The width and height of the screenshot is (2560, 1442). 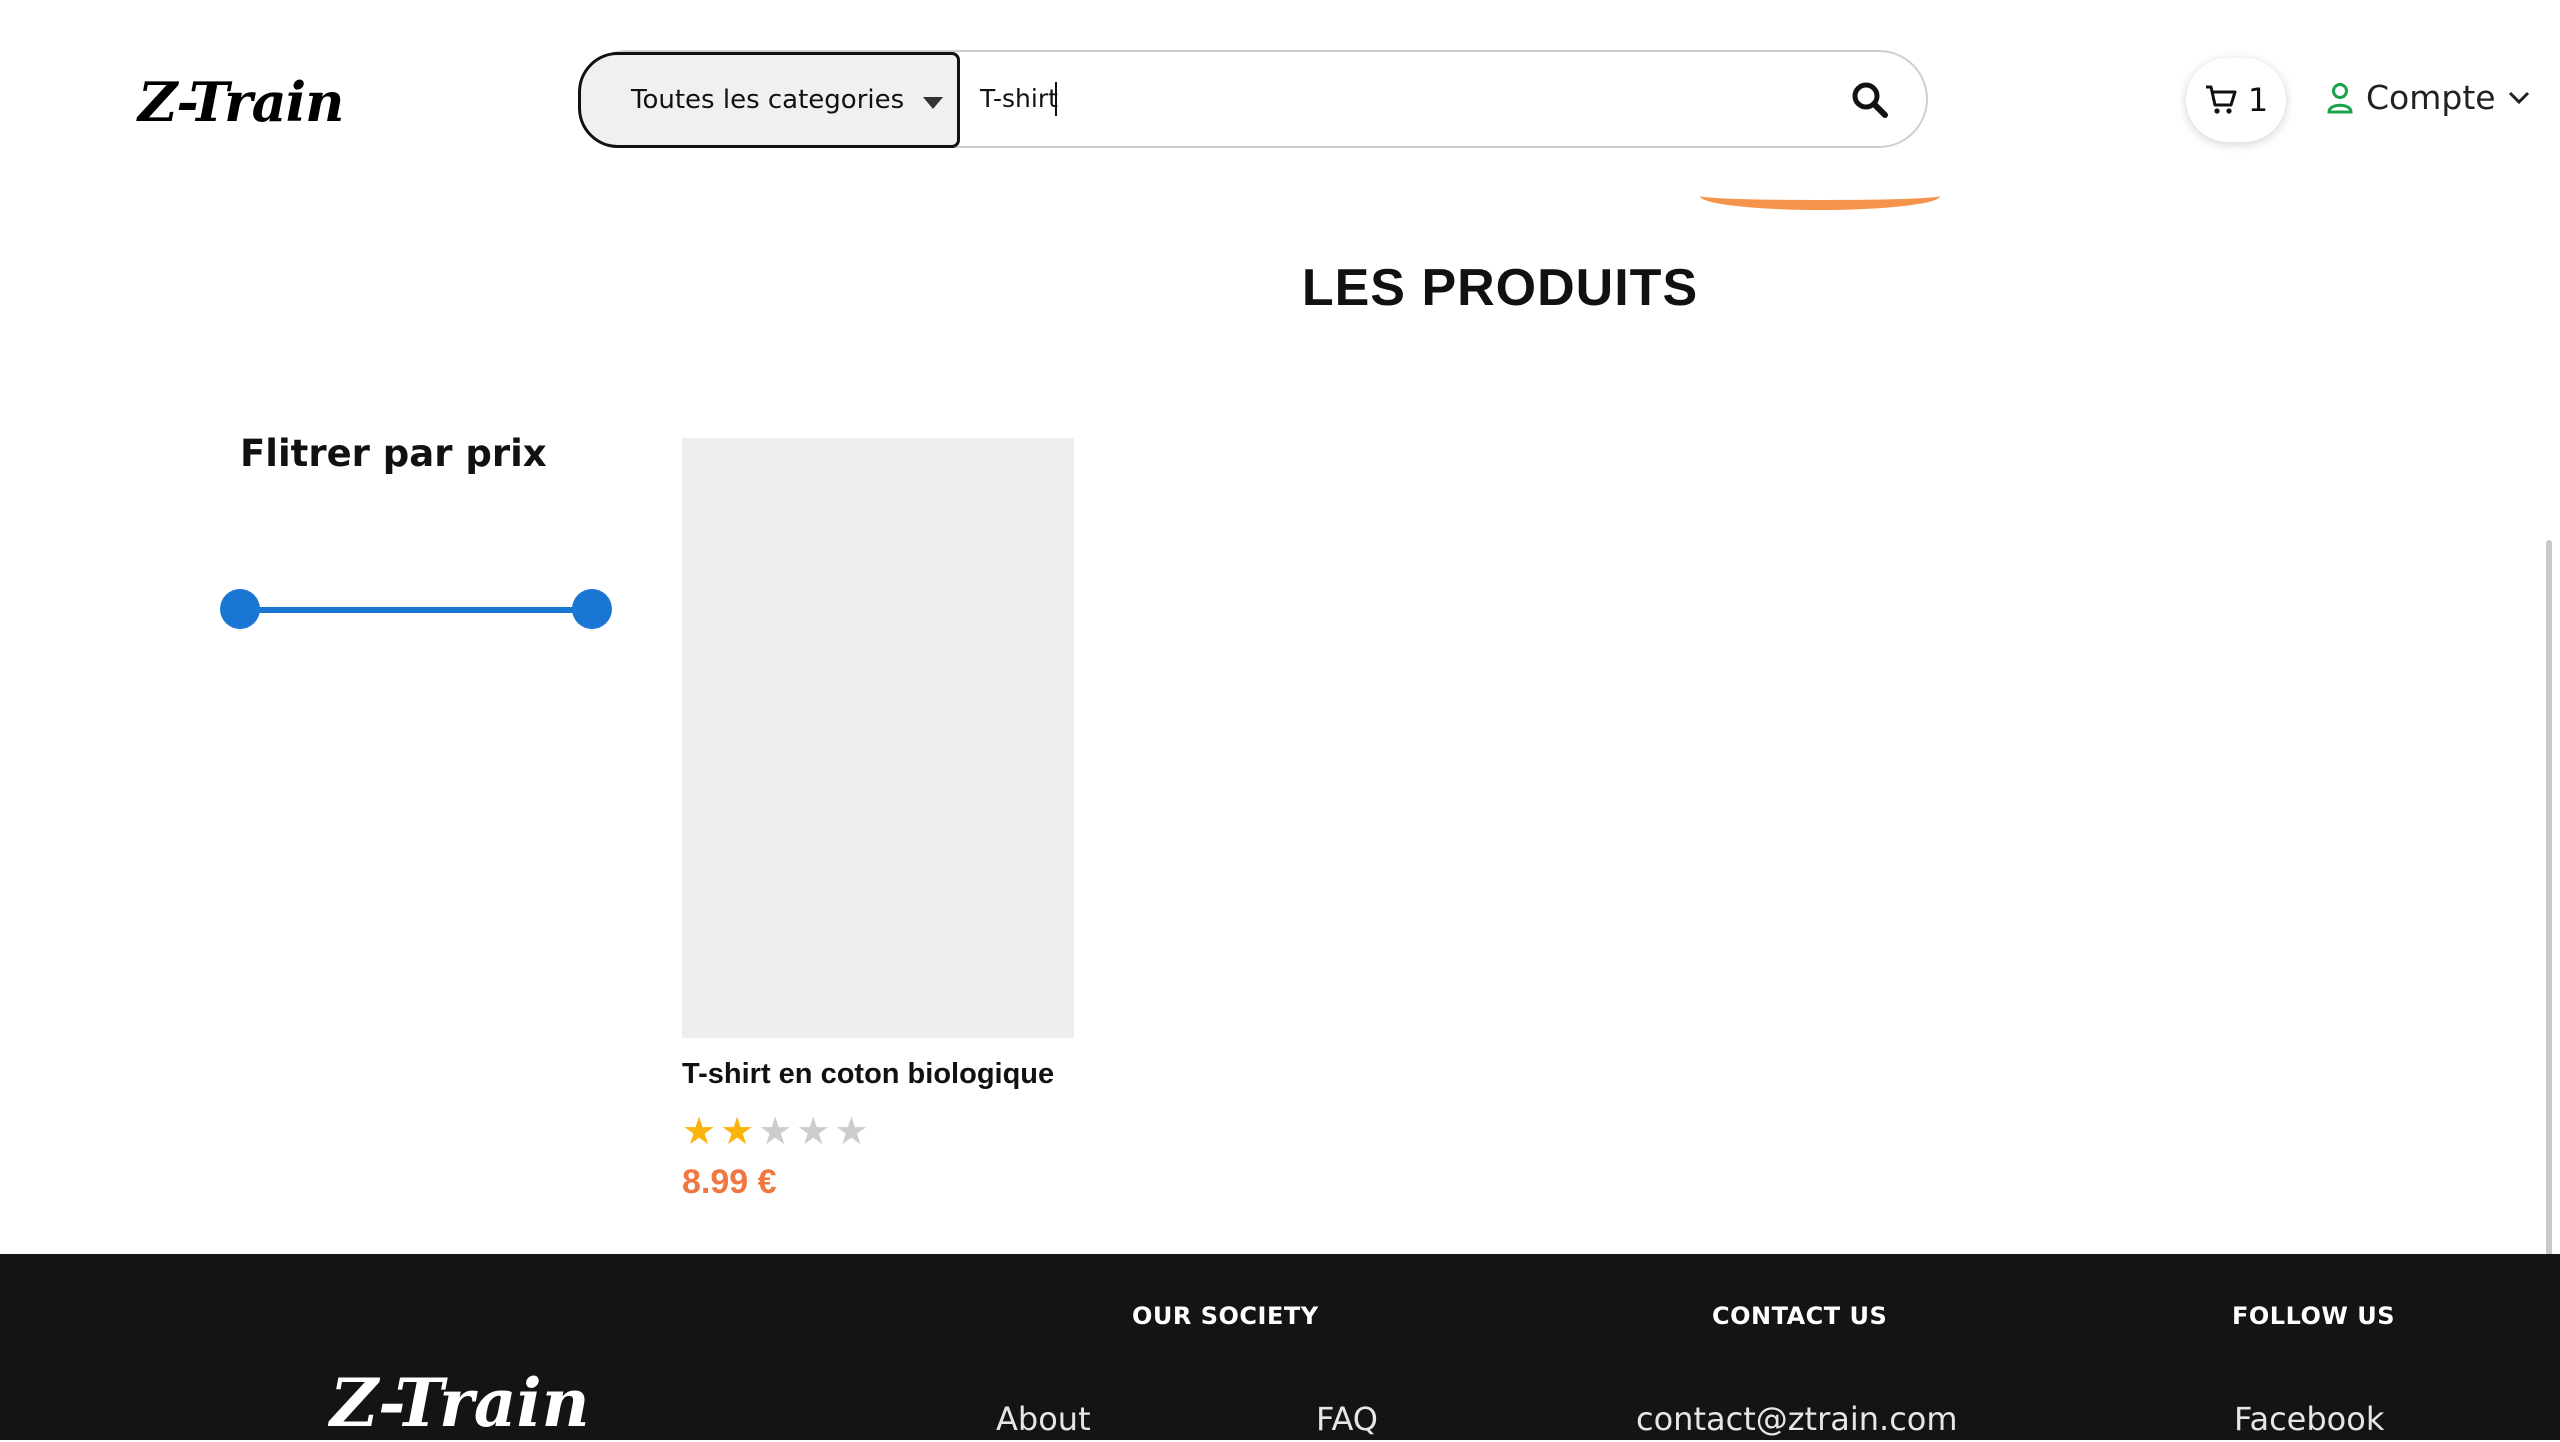 What do you see at coordinates (2258, 100) in the screenshot?
I see `cart-count: 1` at bounding box center [2258, 100].